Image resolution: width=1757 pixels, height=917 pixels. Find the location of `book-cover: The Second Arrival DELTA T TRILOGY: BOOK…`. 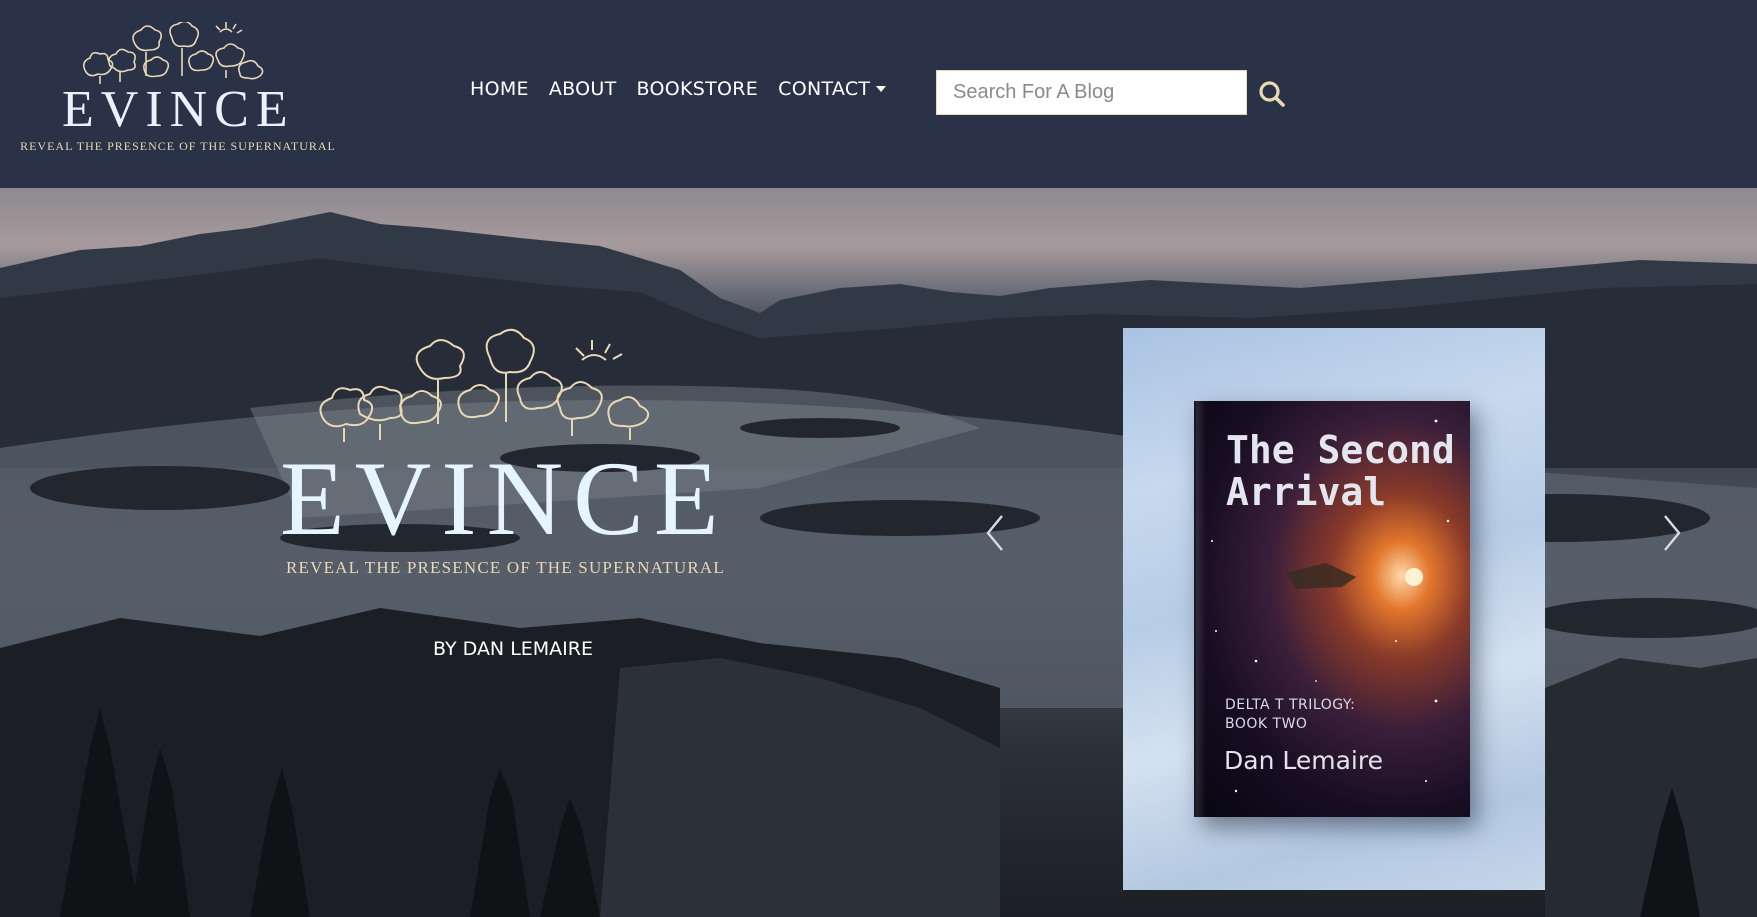

book-cover: The Second Arrival DELTA T TRILOGY: BOOK… is located at coordinates (1333, 609).